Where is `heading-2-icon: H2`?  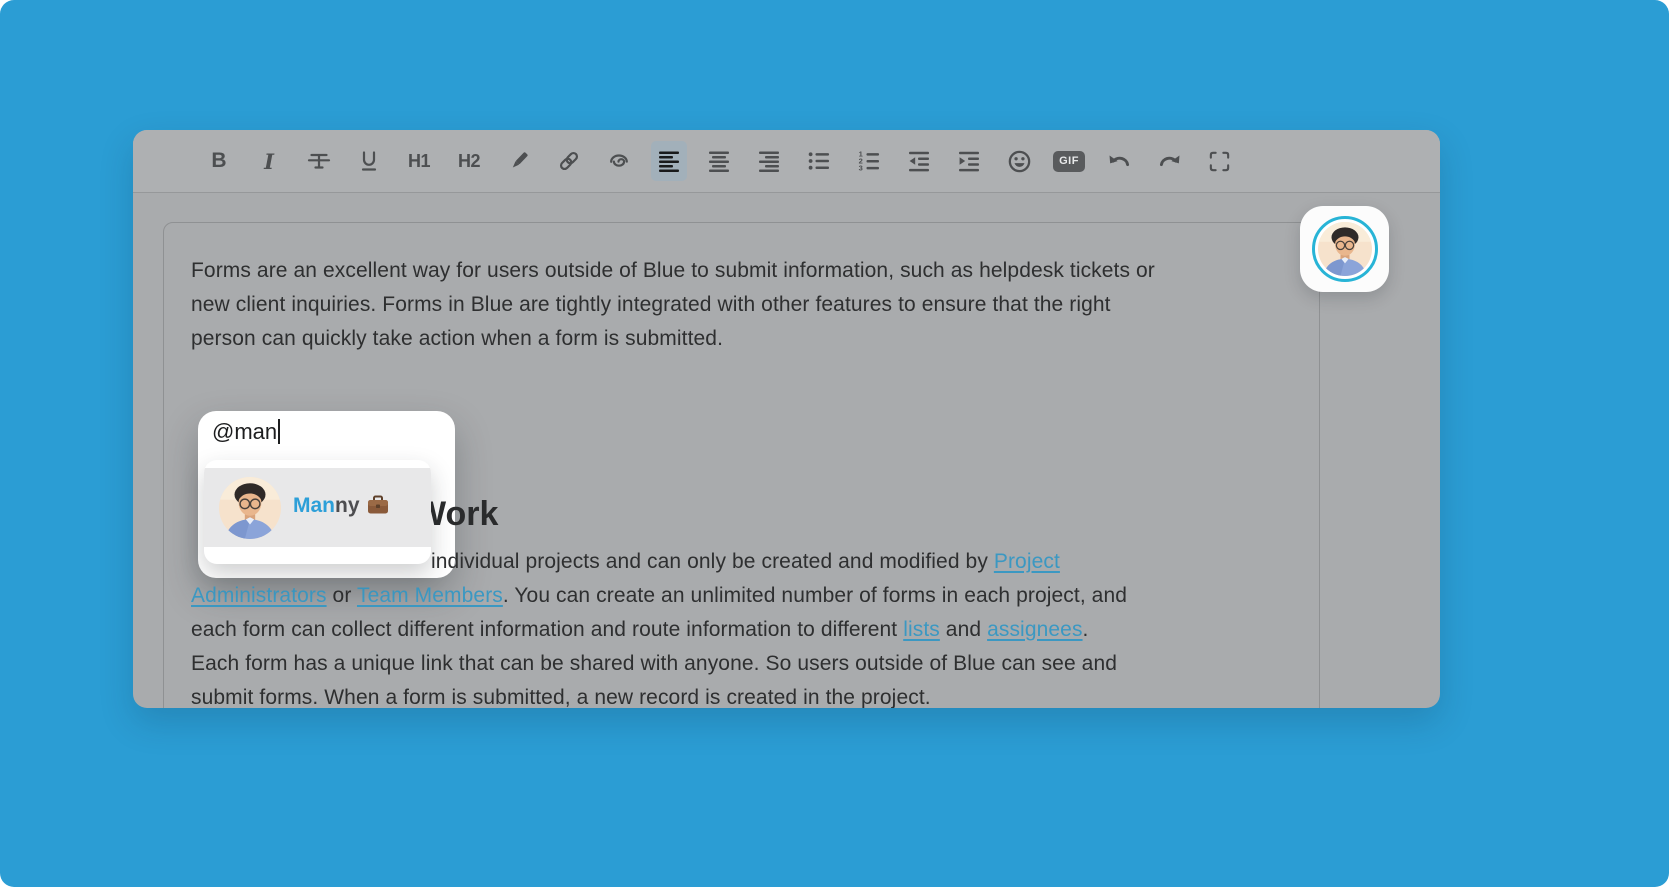
heading-2-icon: H2 is located at coordinates (469, 160).